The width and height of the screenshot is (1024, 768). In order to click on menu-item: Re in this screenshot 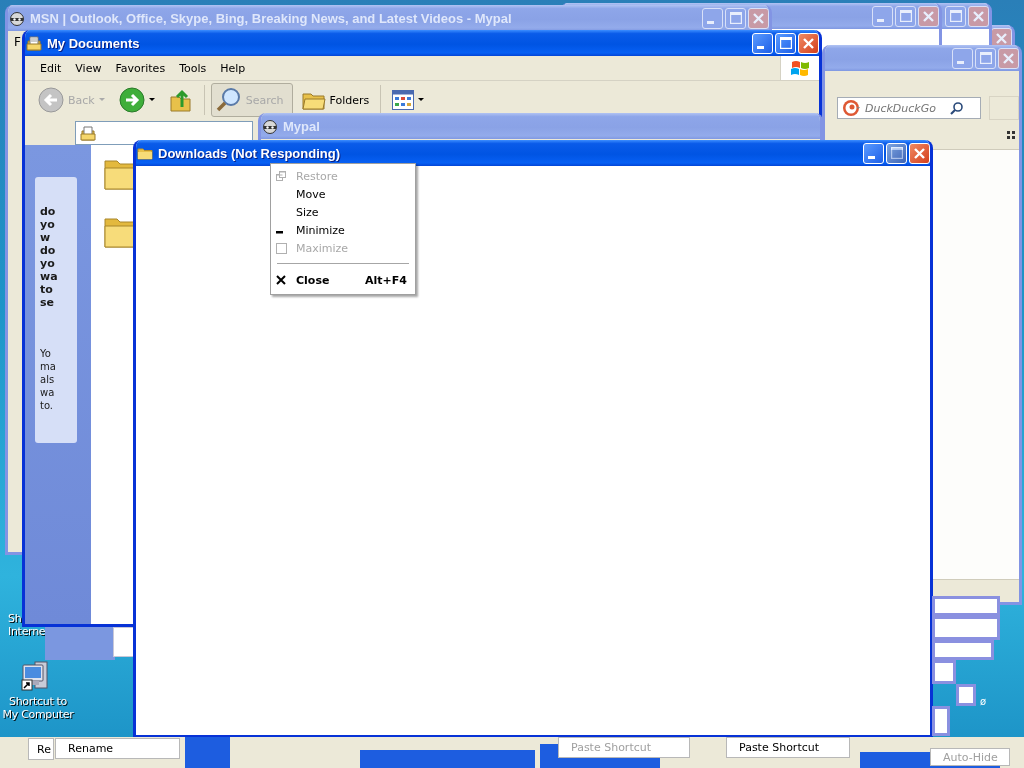, I will do `click(41, 749)`.